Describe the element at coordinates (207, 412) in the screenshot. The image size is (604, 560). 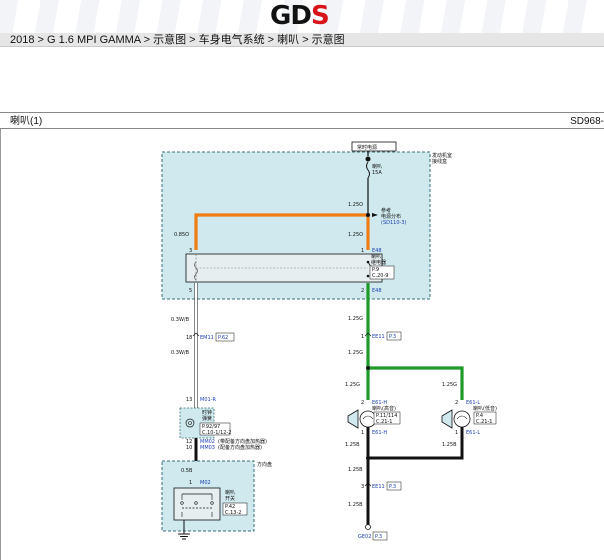
I see `clock-spring-label-1: 时钟` at that location.